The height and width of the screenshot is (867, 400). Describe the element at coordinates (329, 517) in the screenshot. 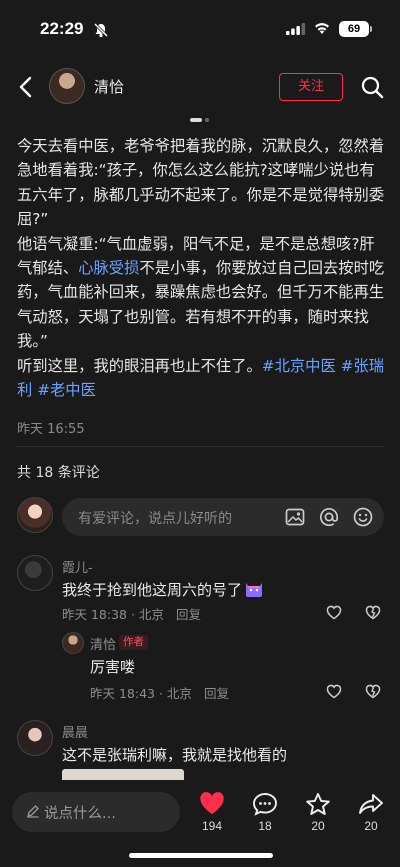

I see `mention-icon` at that location.